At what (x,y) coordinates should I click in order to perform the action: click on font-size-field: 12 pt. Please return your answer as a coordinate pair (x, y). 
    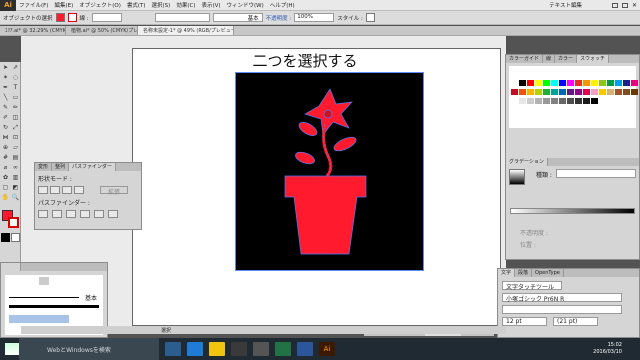
    Looking at the image, I should click on (524, 321).